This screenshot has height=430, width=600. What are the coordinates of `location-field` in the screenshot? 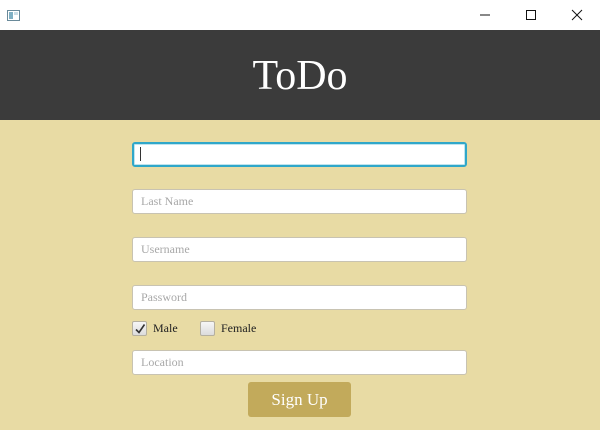 It's located at (299, 362).